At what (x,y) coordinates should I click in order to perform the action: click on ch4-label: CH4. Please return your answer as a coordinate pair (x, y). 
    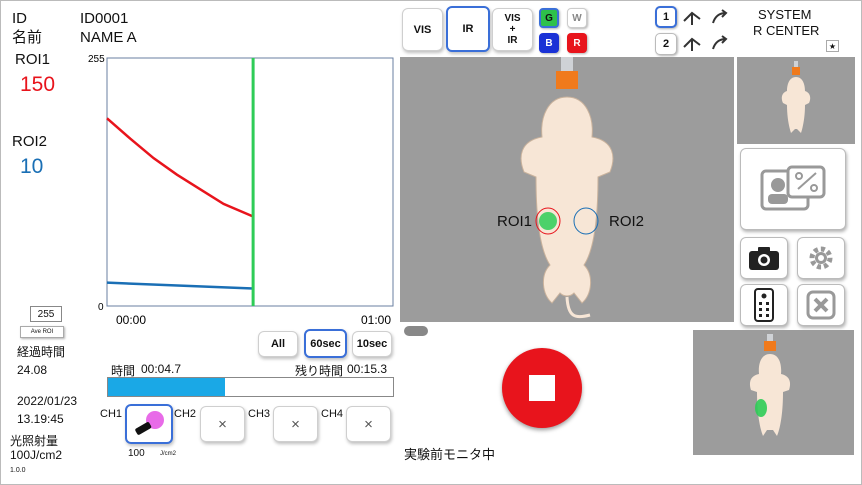
    Looking at the image, I should click on (332, 414).